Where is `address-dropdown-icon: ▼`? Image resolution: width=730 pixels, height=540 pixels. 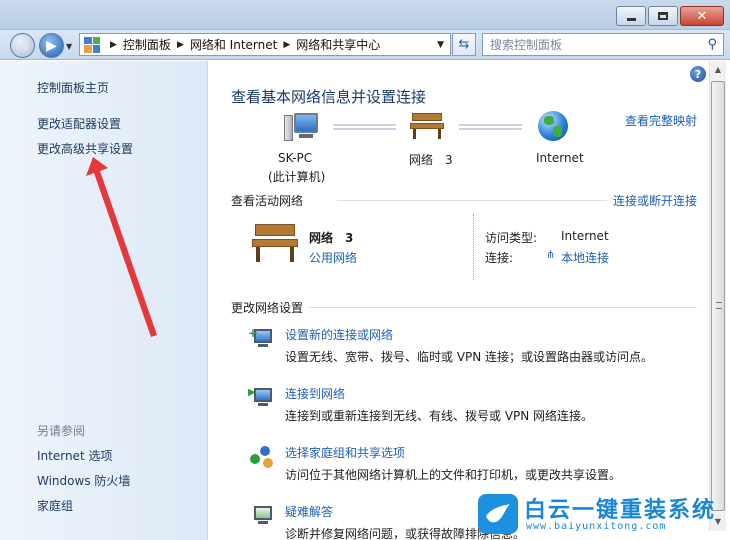
address-dropdown-icon: ▼ is located at coordinates (440, 45).